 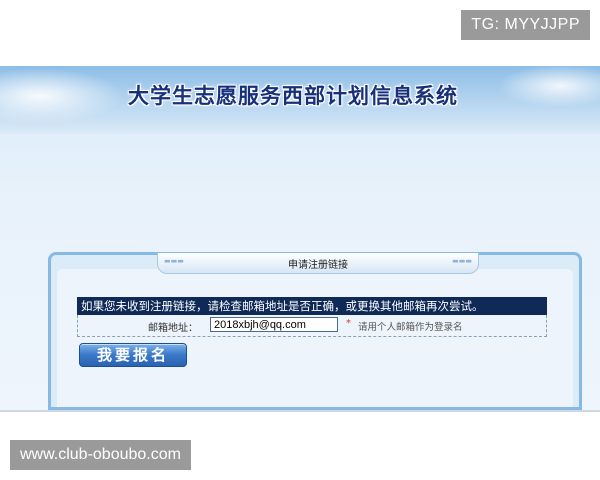 I want to click on panel-title: 申请注册链接, so click(x=318, y=265).